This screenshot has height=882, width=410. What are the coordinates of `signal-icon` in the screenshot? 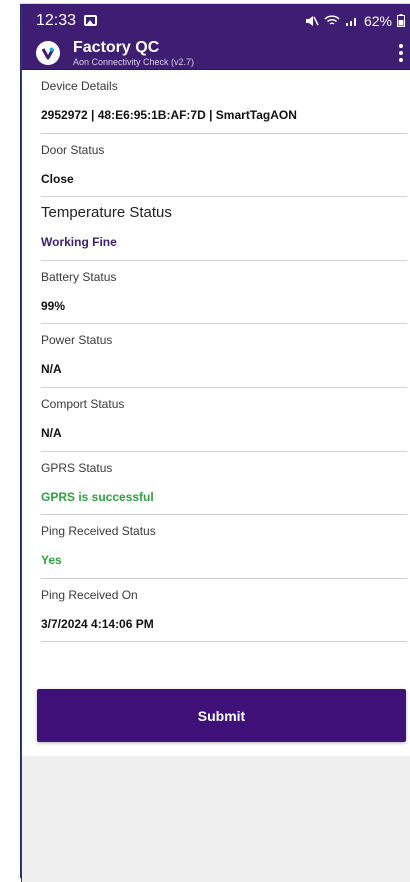 It's located at (350, 21).